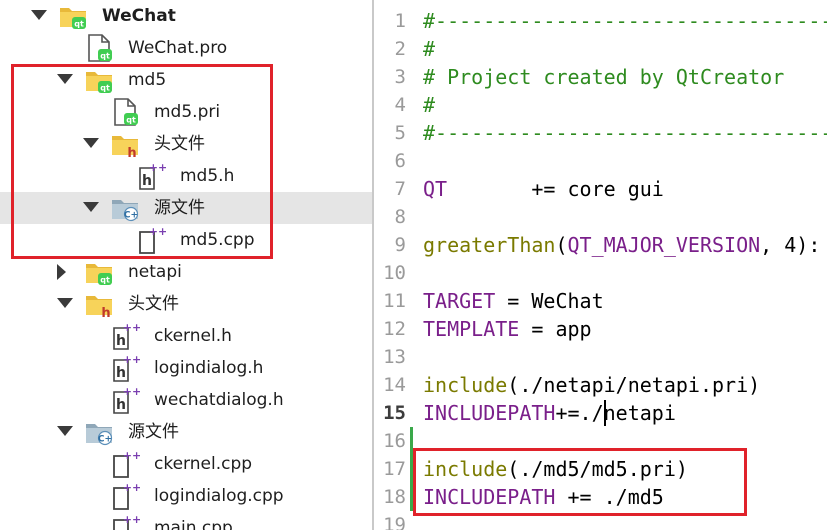 This screenshot has width=827, height=530. What do you see at coordinates (186, 464) in the screenshot?
I see `tree-row: ++ ckernel.cpp` at bounding box center [186, 464].